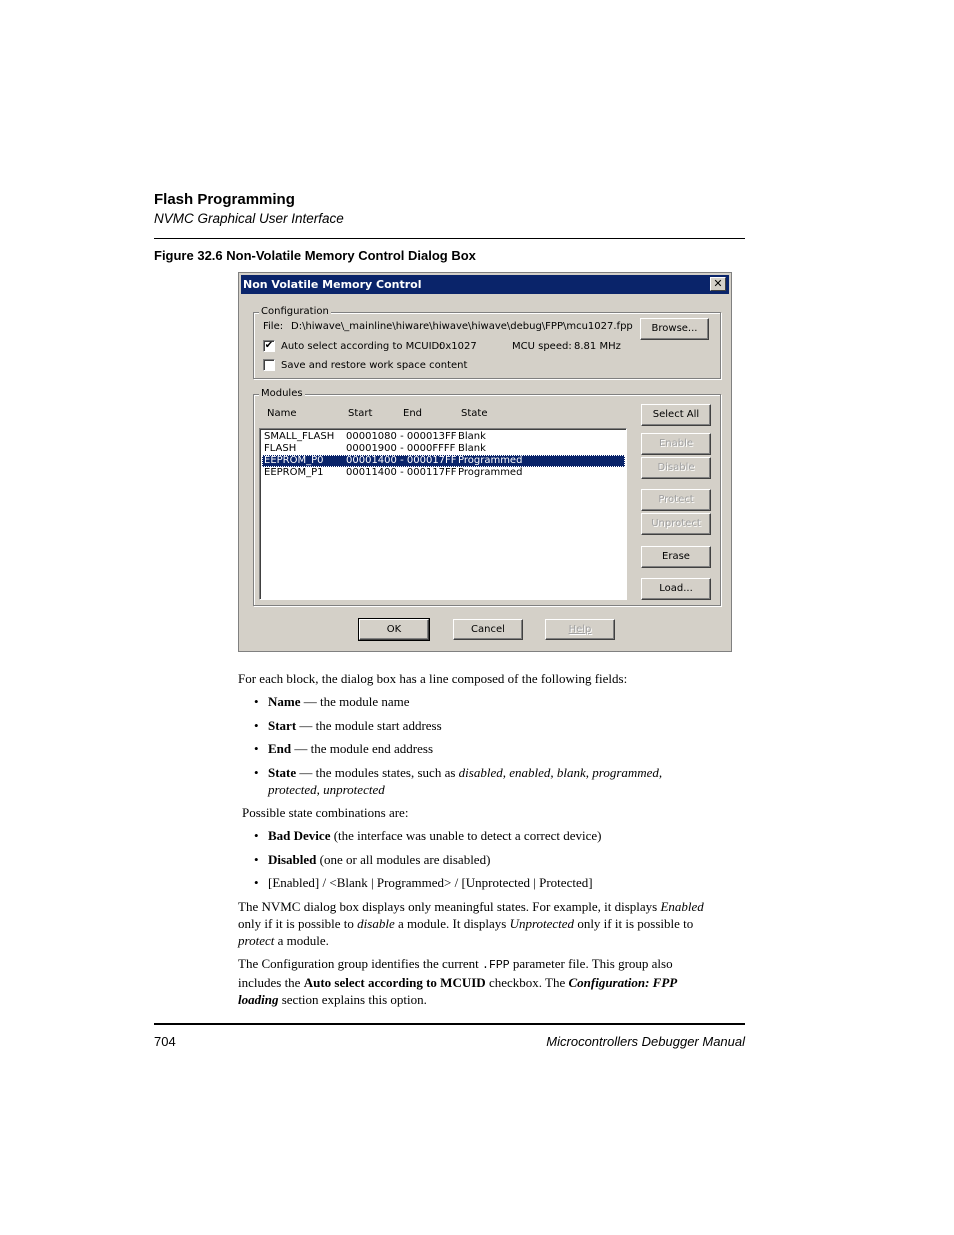  I want to click on select-all-button: Select All, so click(676, 415).